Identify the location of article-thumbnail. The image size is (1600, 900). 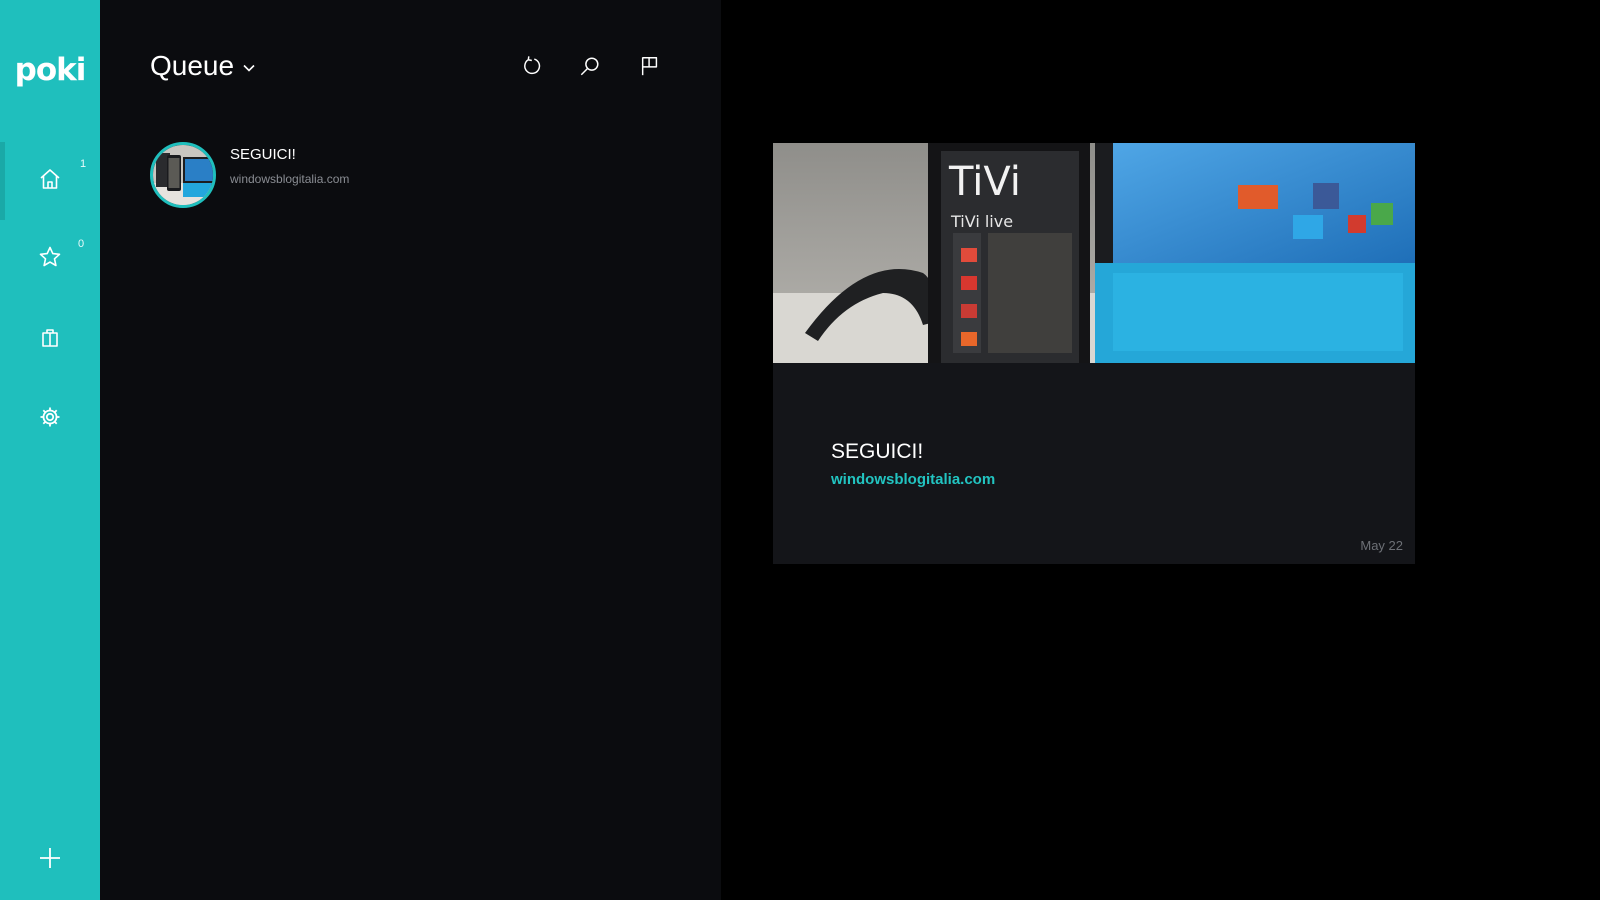
(183, 175).